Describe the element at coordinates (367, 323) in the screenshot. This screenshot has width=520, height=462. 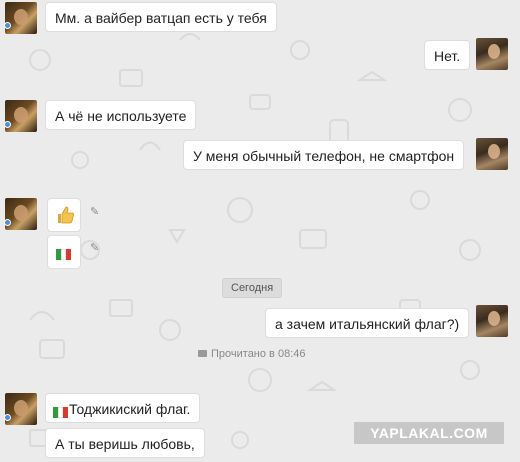
I see `message-bubble-outgoing: а зачем итальянский флаг?)` at that location.